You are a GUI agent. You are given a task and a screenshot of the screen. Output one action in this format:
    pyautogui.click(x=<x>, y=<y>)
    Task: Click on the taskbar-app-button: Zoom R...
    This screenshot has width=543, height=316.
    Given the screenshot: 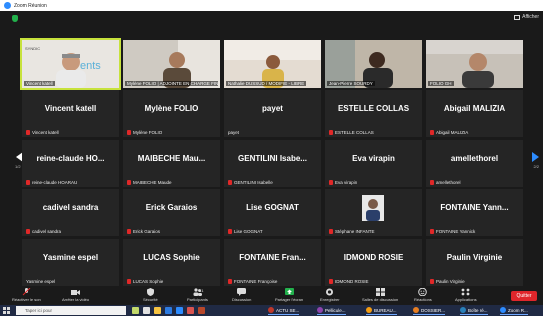 What is the action you would take?
    pyautogui.click(x=514, y=310)
    